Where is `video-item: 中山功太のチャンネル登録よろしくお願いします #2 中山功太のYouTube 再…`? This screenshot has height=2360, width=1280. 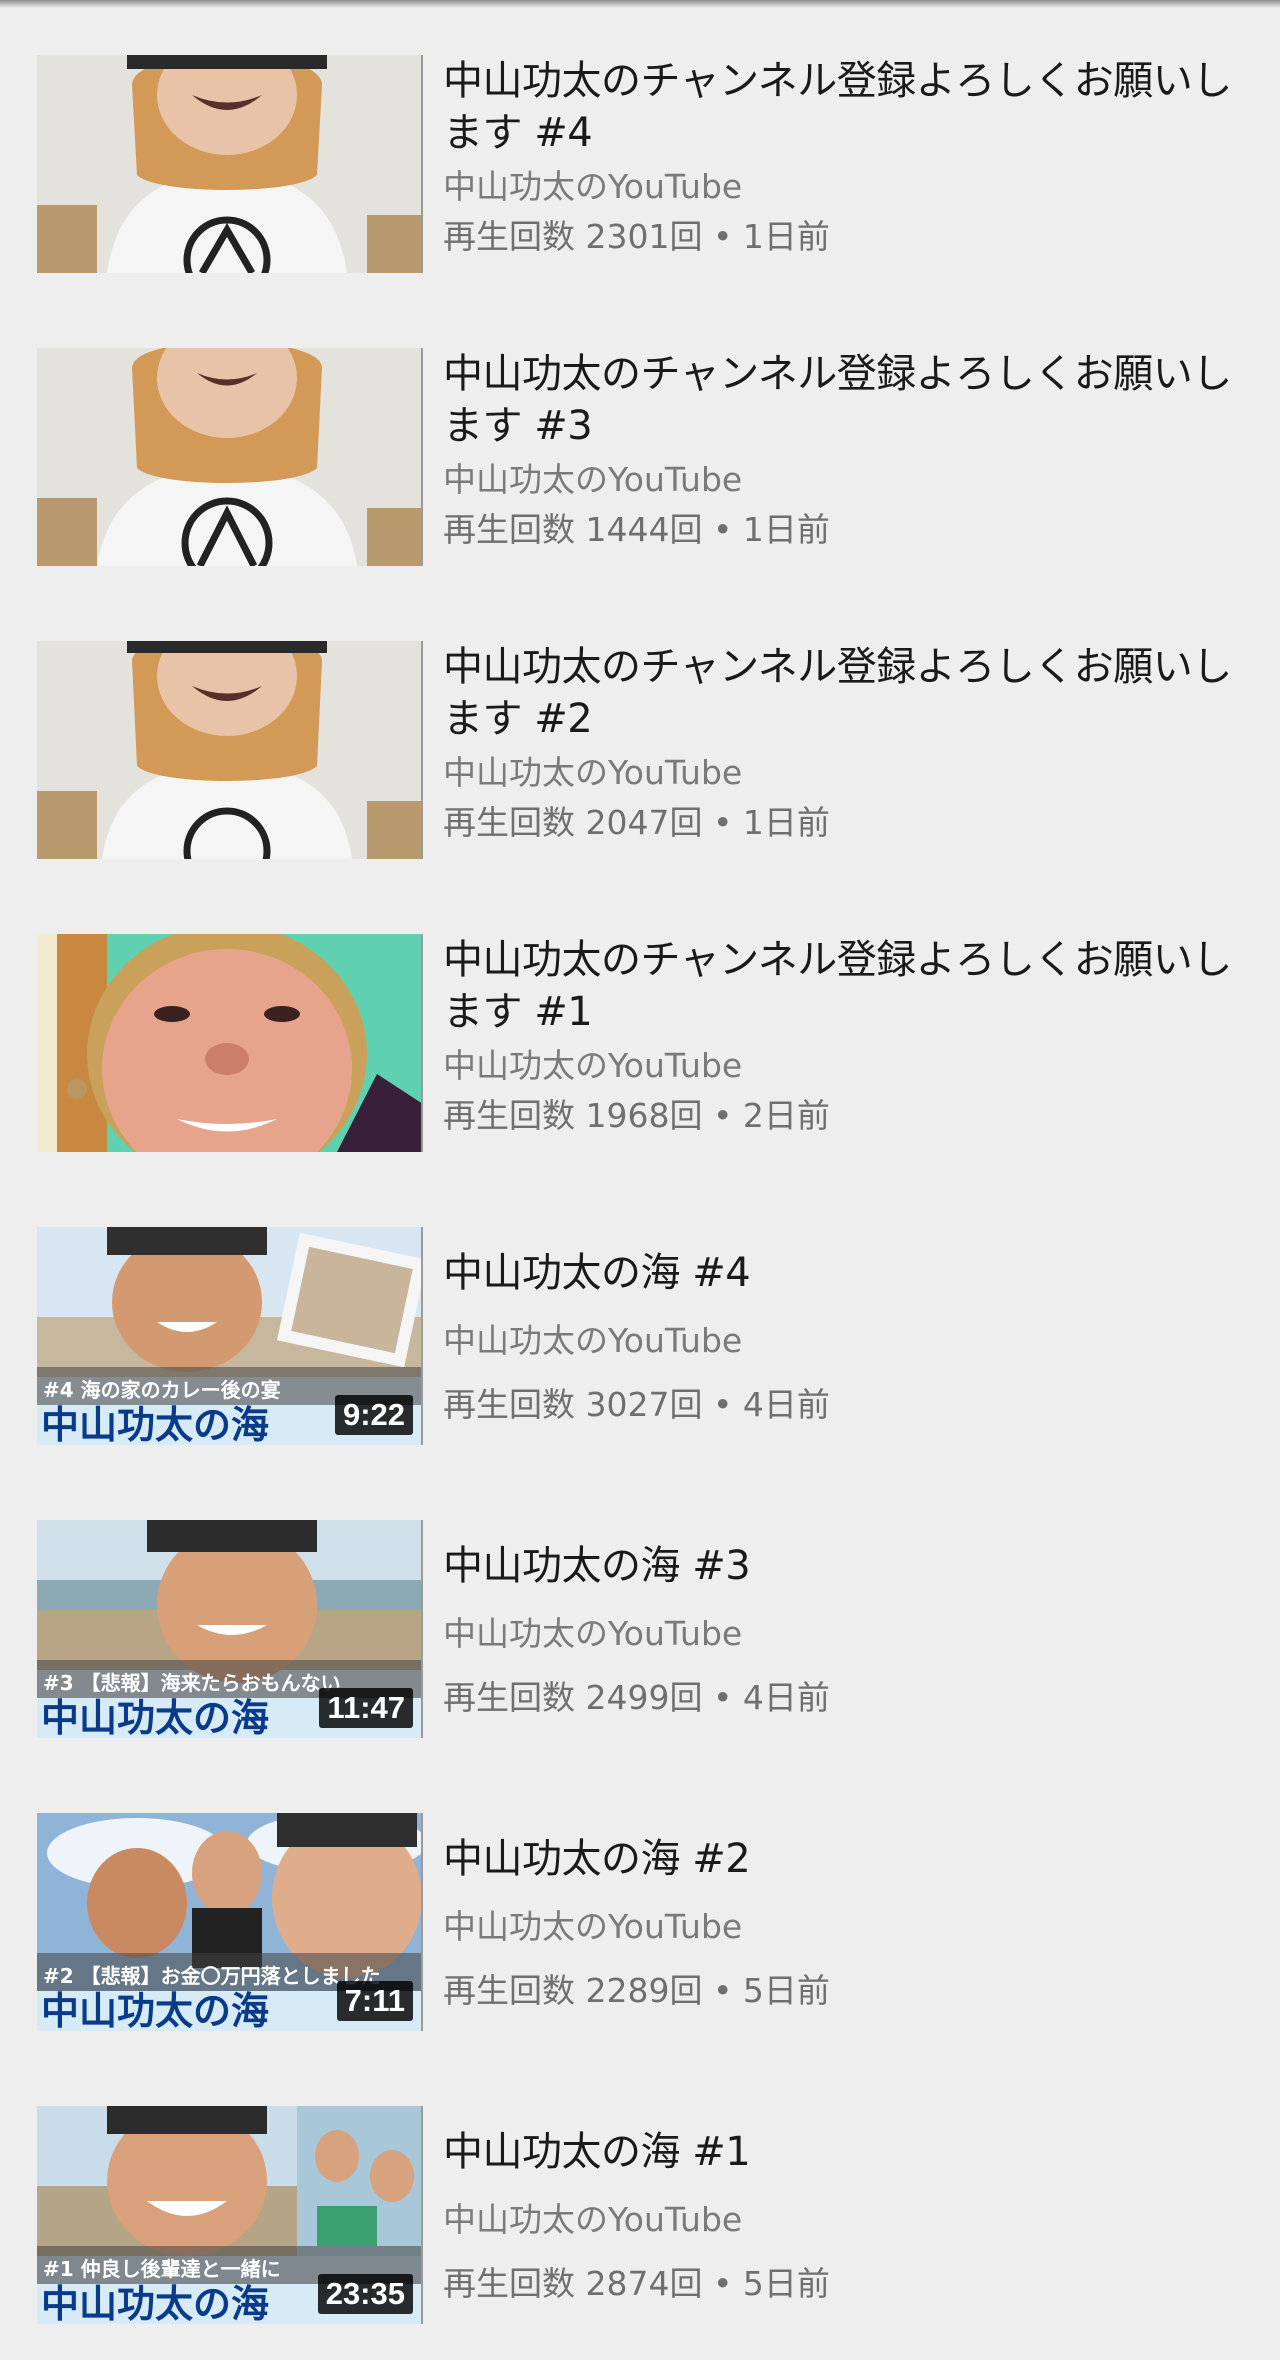 video-item: 中山功太のチャンネル登録よろしくお願いします #2 中山功太のYouTube 再… is located at coordinates (640, 751).